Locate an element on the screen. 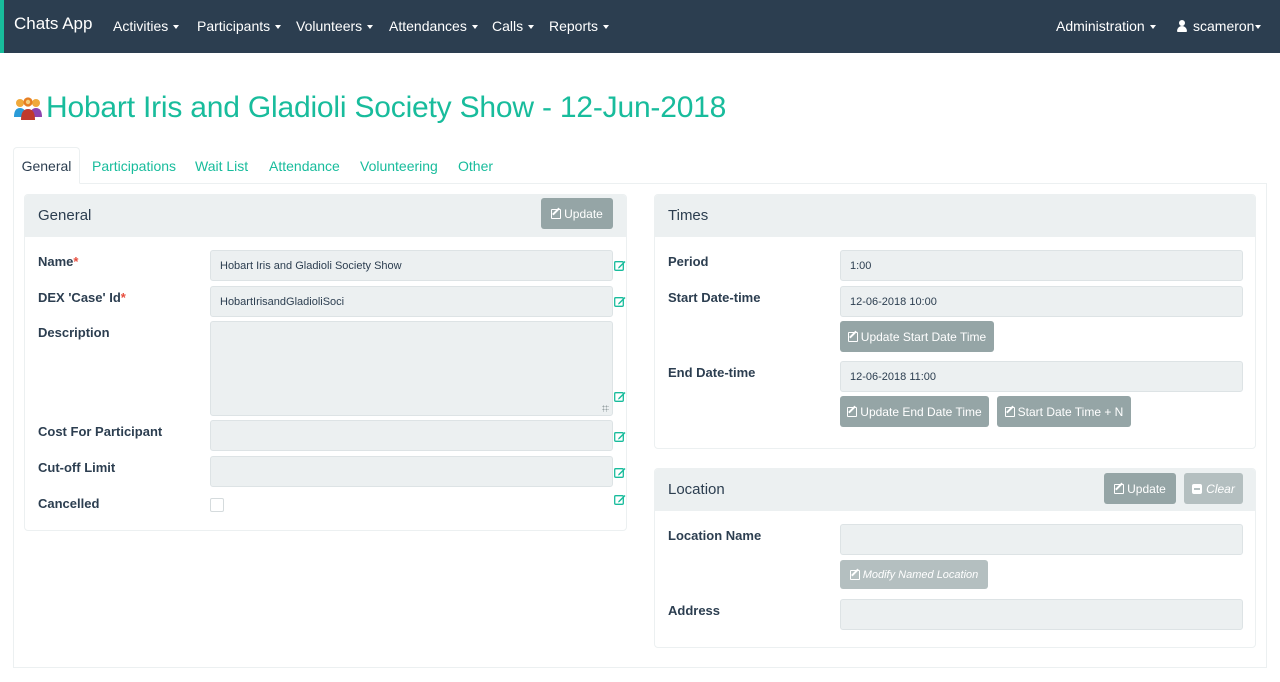 The image size is (1280, 682). resize-grip-icon is located at coordinates (605, 408).